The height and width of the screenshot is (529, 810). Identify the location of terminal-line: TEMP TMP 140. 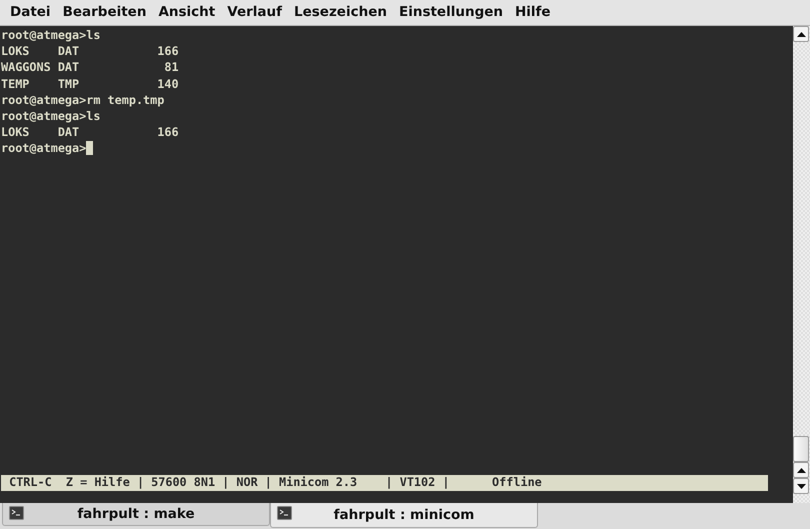
(90, 83).